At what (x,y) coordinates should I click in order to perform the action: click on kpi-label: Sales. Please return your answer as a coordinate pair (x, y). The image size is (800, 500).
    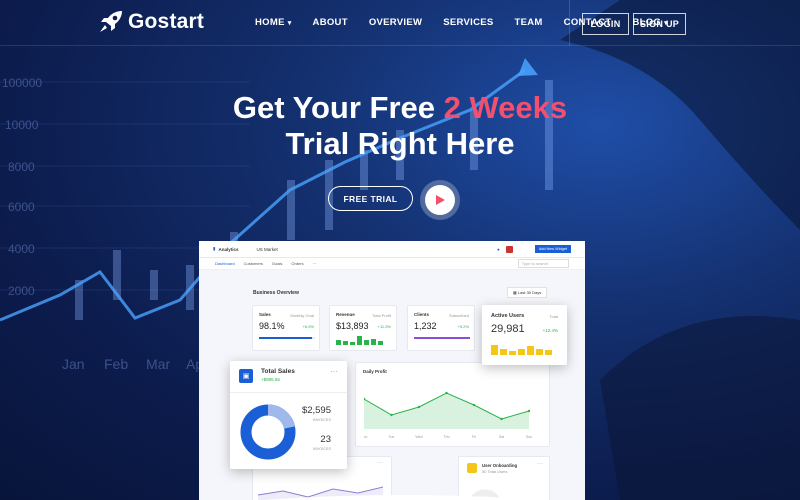
    Looking at the image, I should click on (265, 314).